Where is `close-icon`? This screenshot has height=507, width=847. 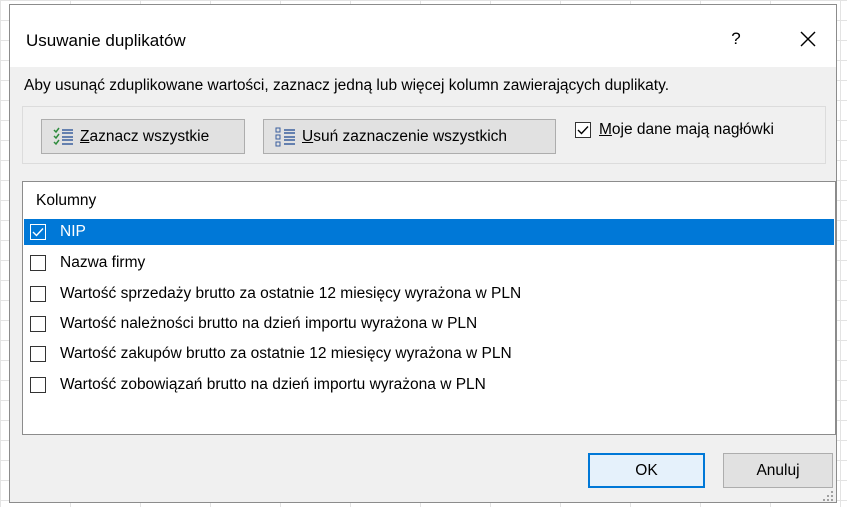
close-icon is located at coordinates (808, 39).